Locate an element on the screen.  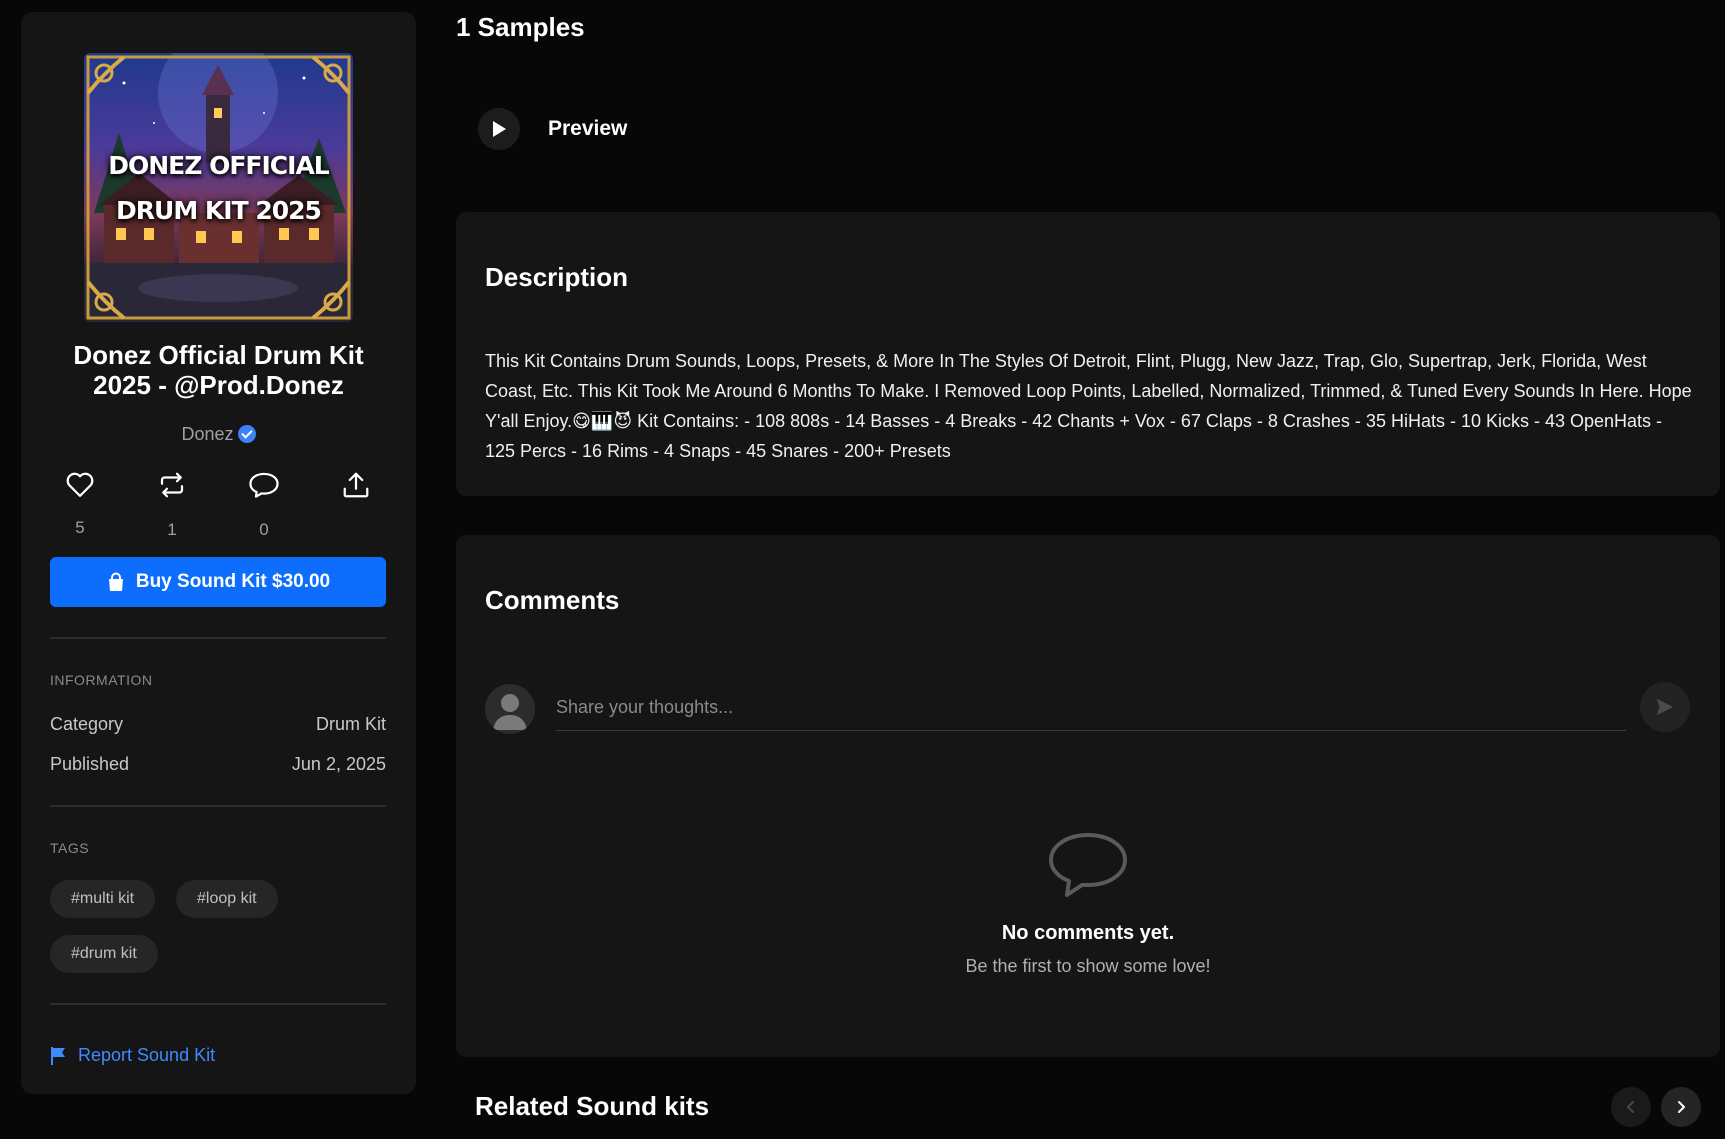
shopping-bag-icon is located at coordinates (115, 581).